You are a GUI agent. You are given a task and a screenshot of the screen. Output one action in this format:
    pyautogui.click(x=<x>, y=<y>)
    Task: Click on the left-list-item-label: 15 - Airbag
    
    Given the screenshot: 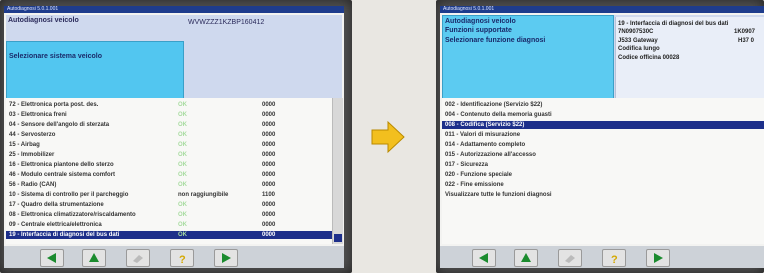 What is the action you would take?
    pyautogui.click(x=24, y=145)
    